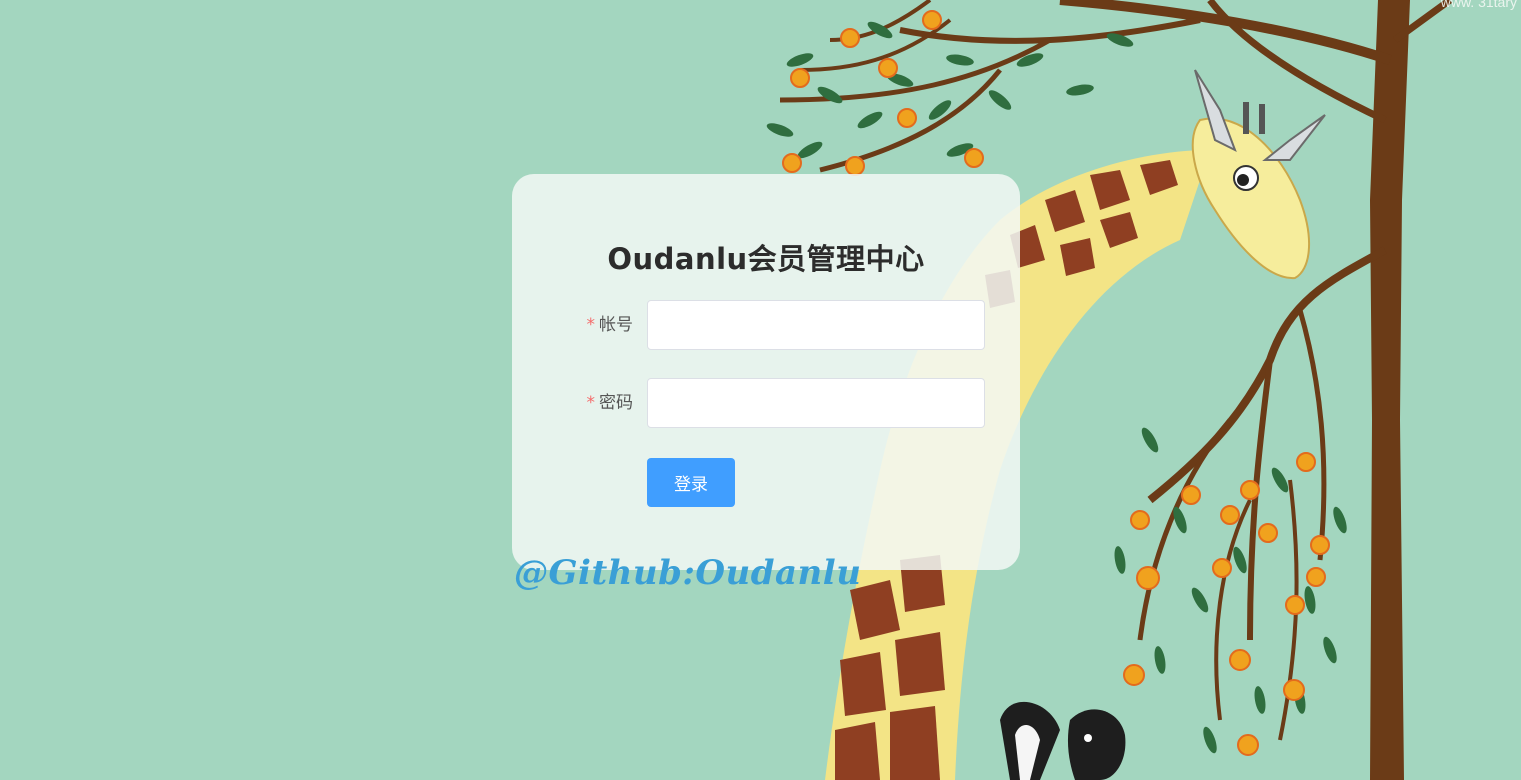 The width and height of the screenshot is (1521, 780). I want to click on password-input, so click(816, 403).